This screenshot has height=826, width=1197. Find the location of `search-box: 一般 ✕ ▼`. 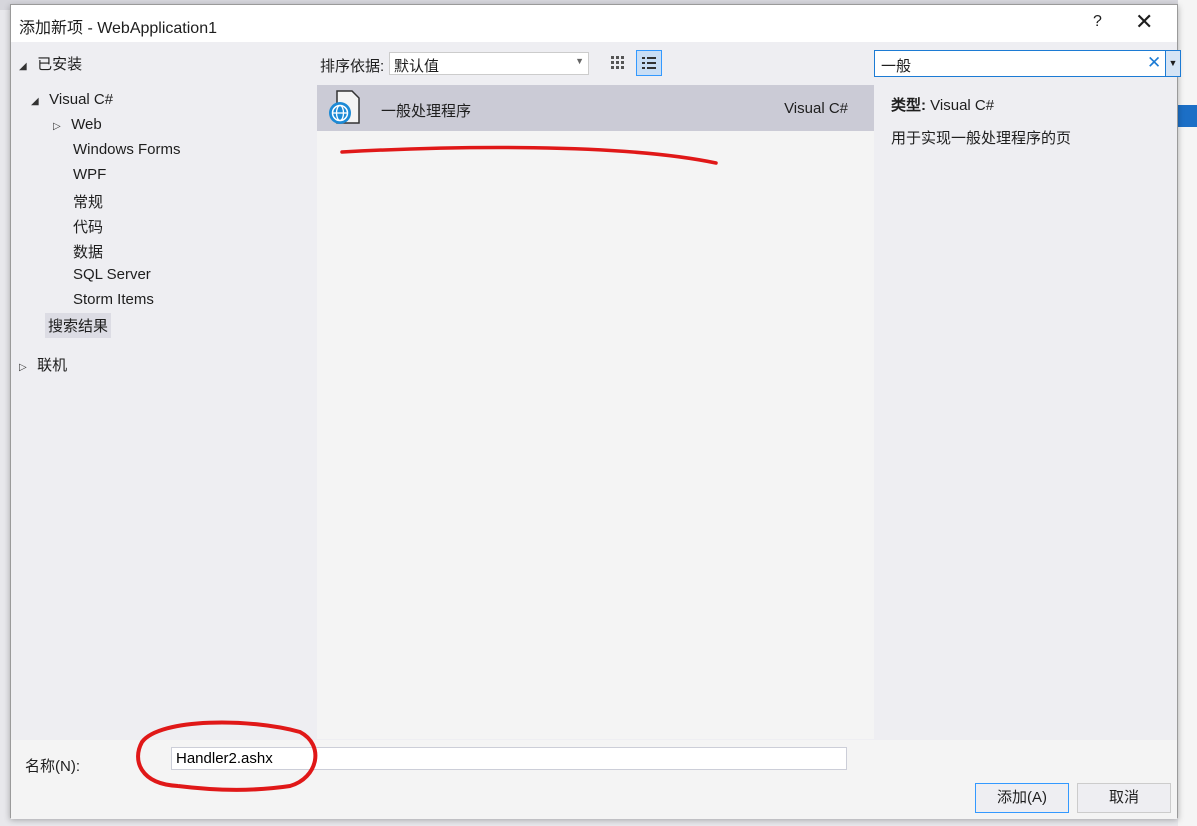

search-box: 一般 ✕ ▼ is located at coordinates (1027, 63).